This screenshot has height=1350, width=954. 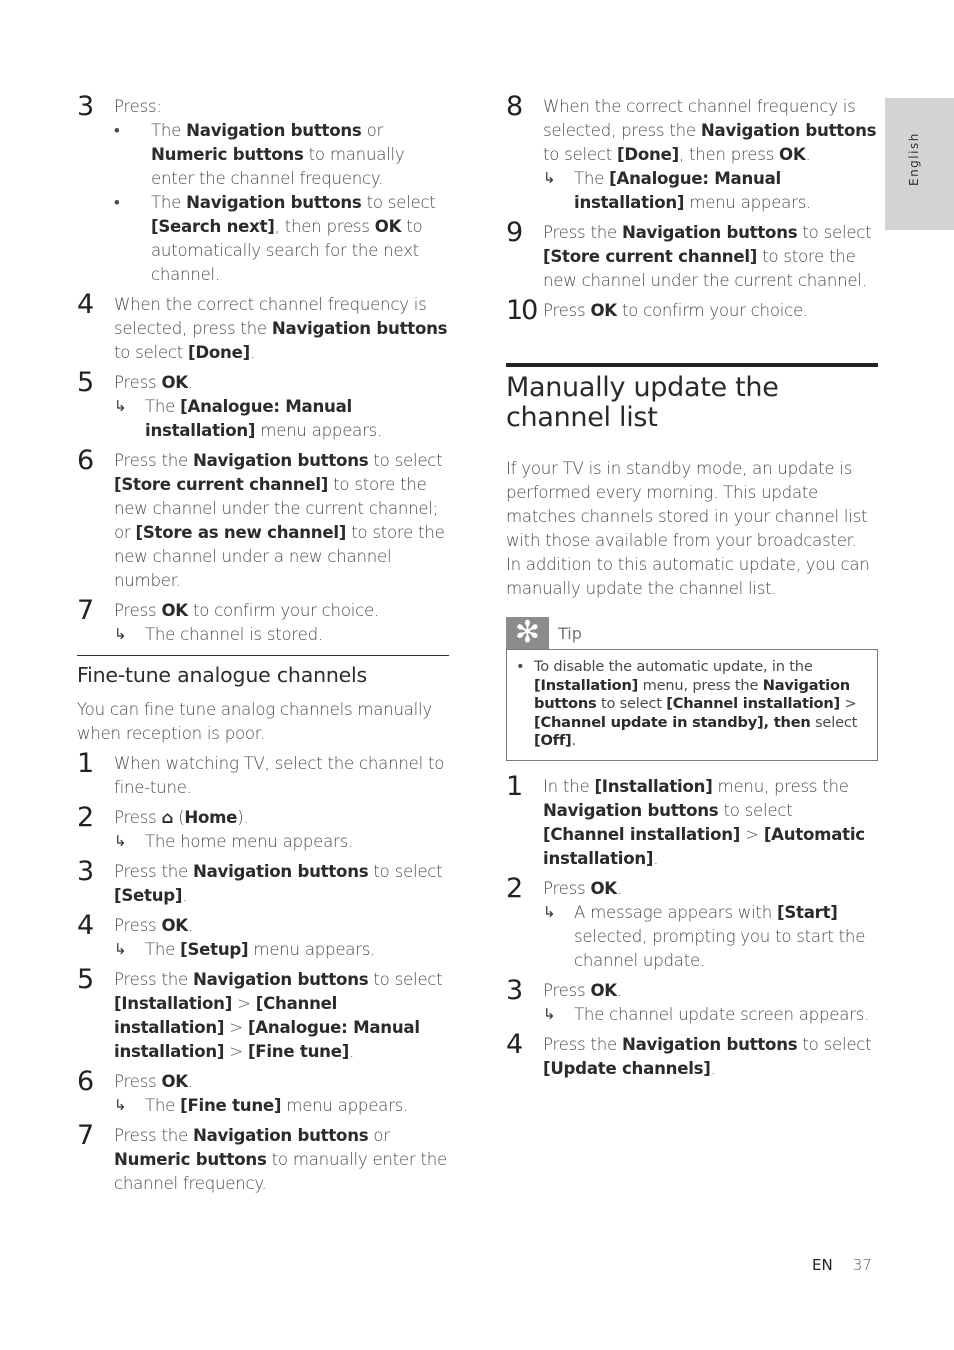 What do you see at coordinates (569, 786) in the screenshot?
I see `text-run: In the` at bounding box center [569, 786].